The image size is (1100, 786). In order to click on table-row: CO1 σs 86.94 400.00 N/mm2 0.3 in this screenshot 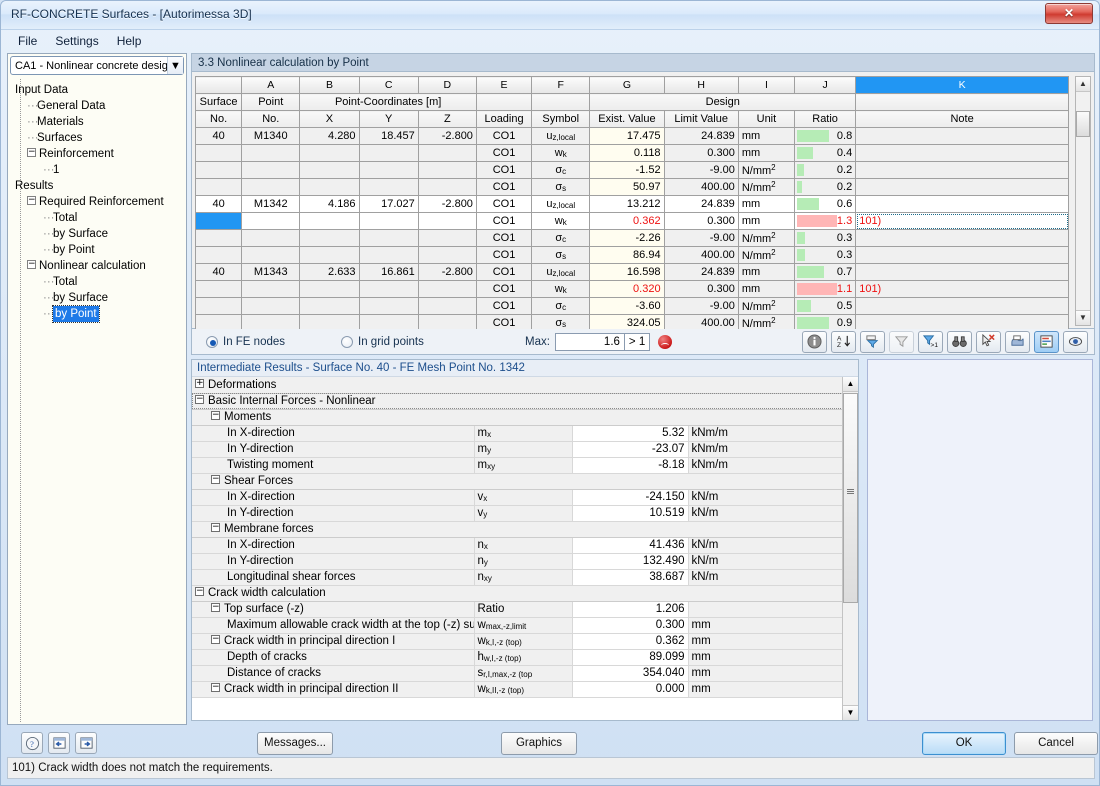, I will do `click(631, 255)`.